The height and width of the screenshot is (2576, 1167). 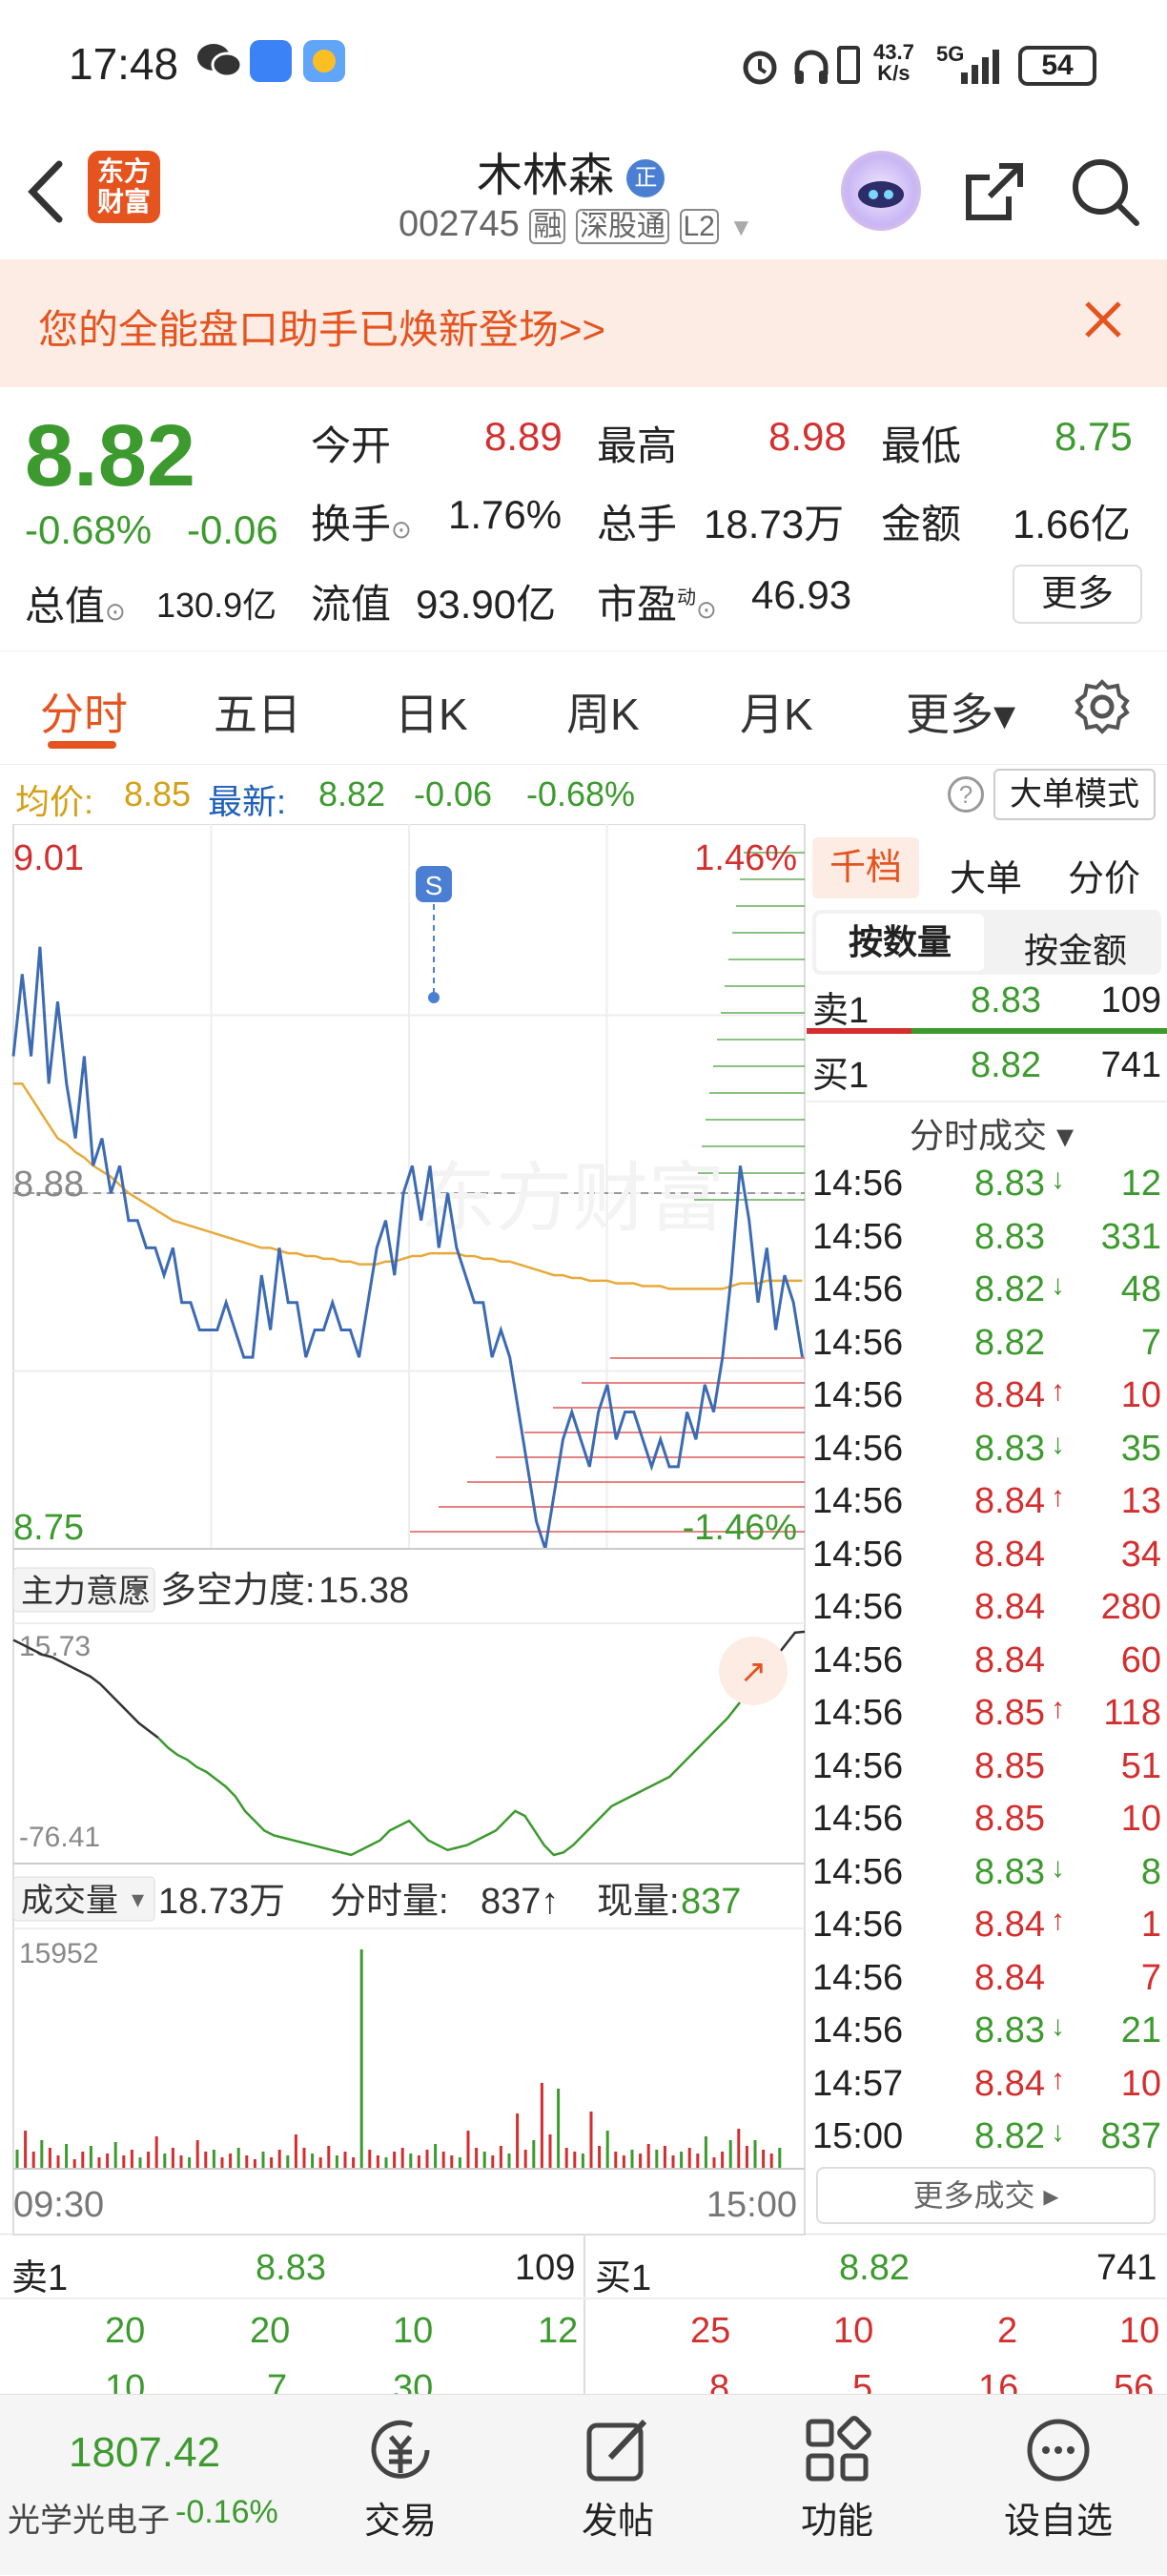 I want to click on expand-icon: ↗, so click(x=754, y=1672).